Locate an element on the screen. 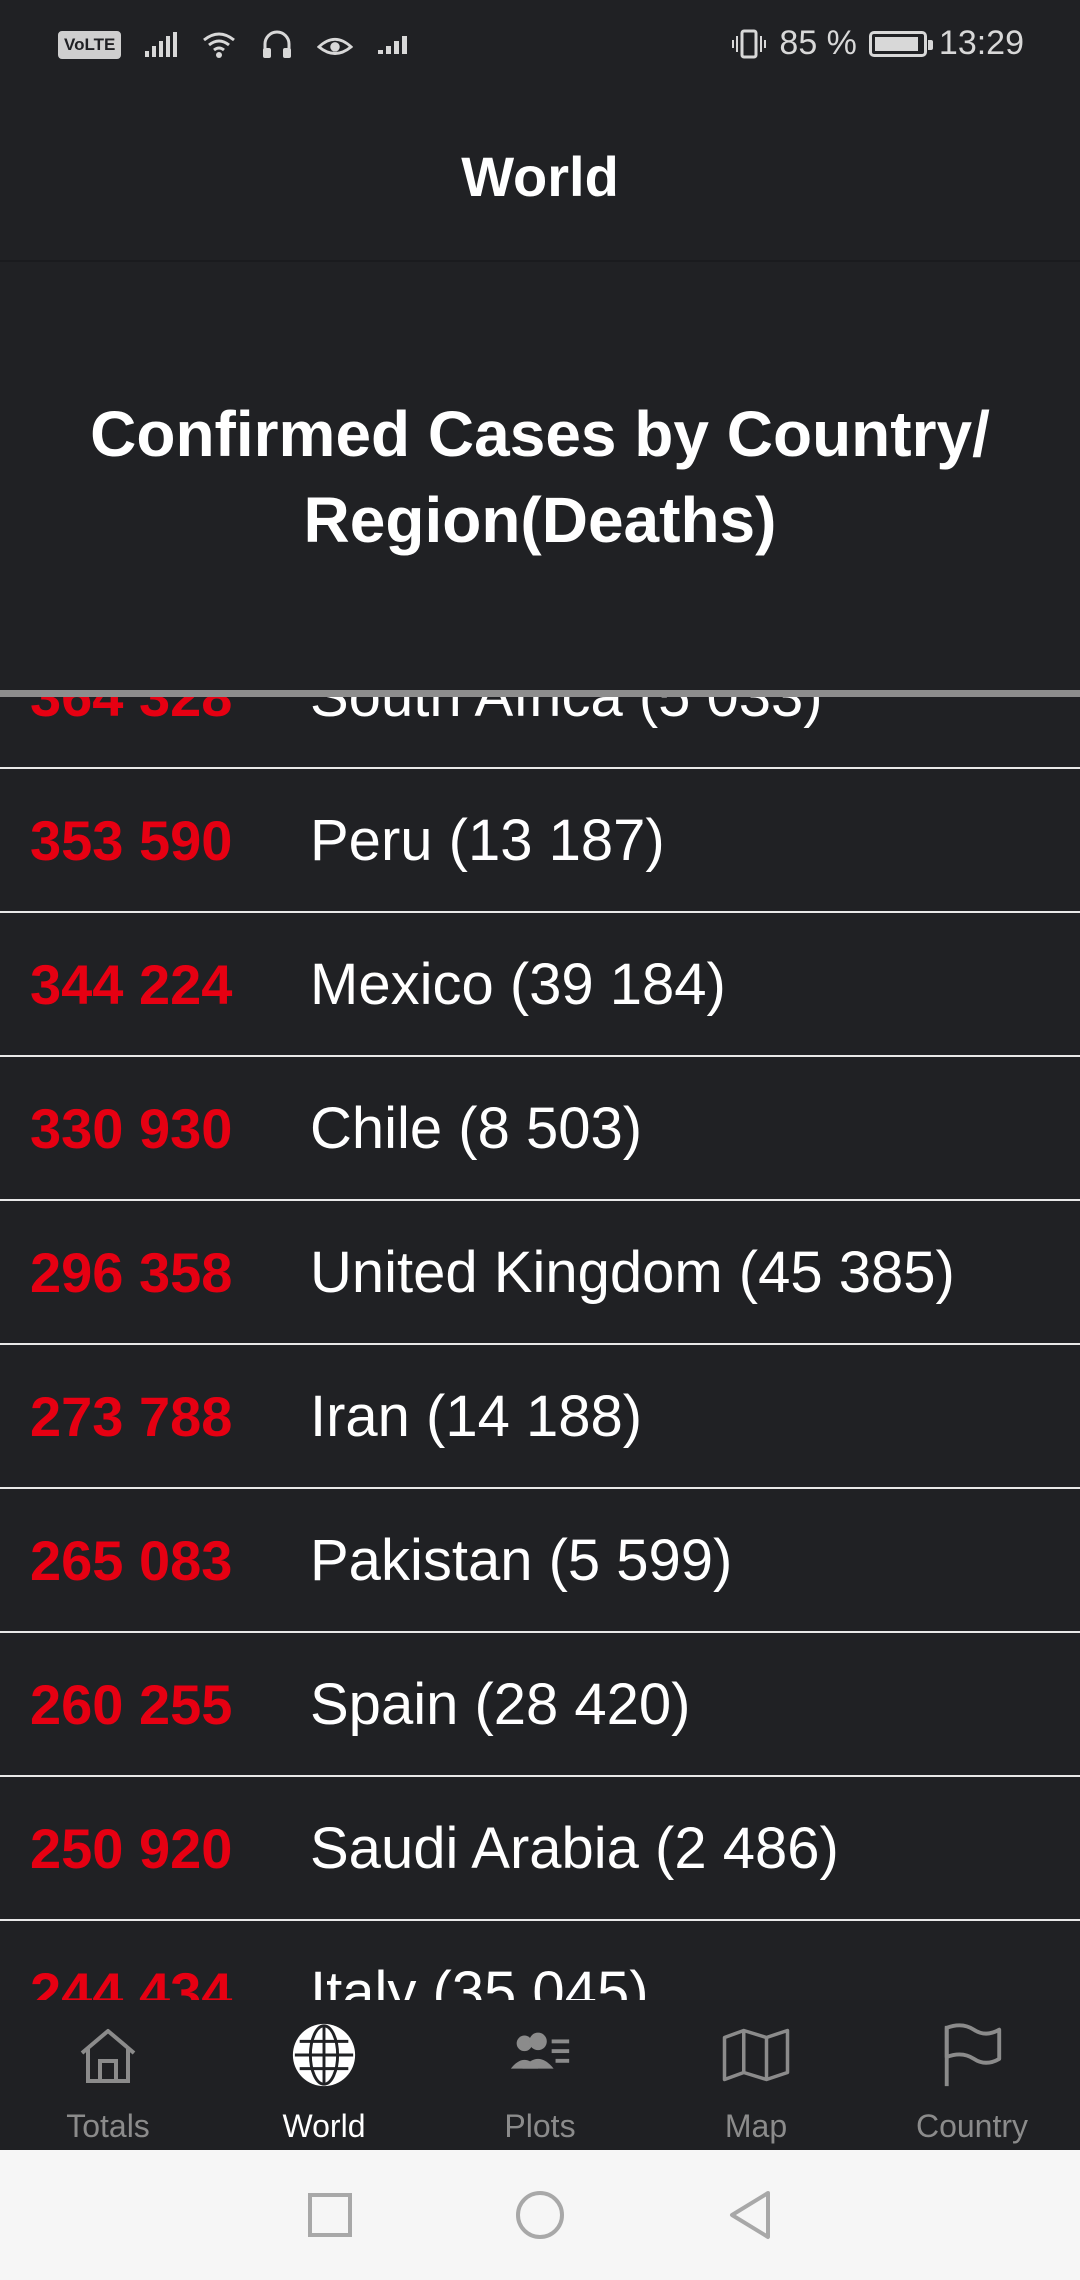 The image size is (1080, 2280). list-item: 353 590 Peru (13 187) is located at coordinates (540, 841).